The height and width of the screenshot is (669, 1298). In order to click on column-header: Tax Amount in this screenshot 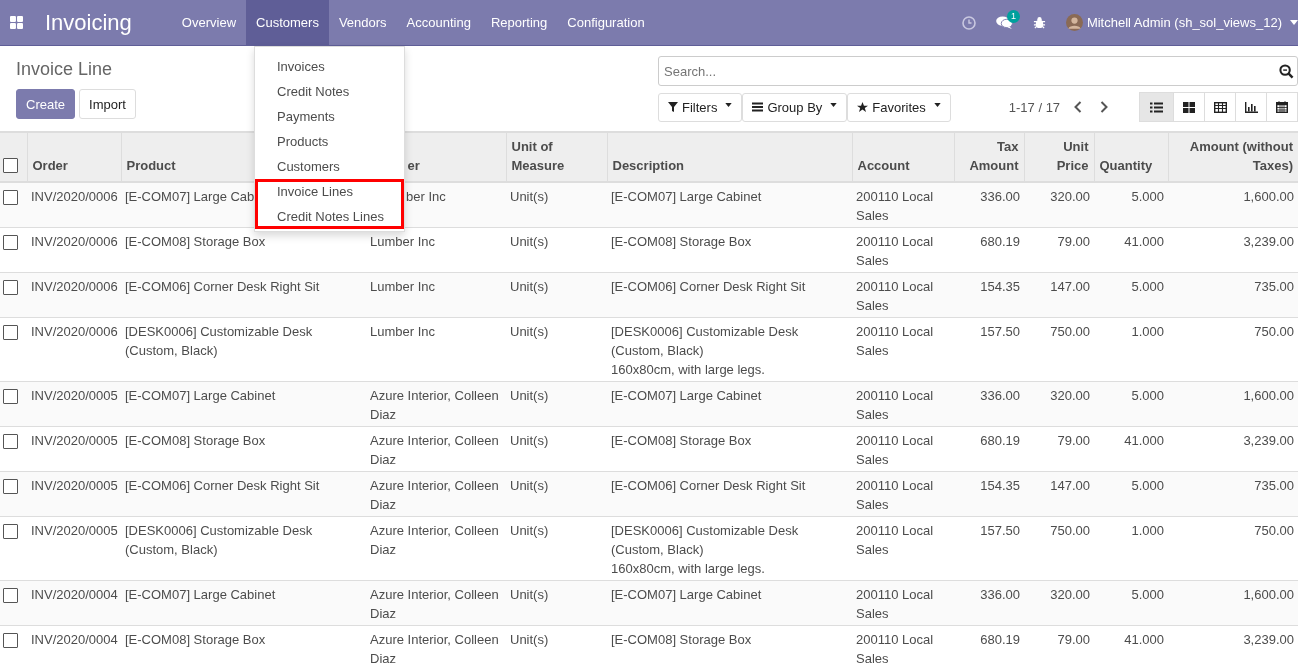, I will do `click(989, 156)`.